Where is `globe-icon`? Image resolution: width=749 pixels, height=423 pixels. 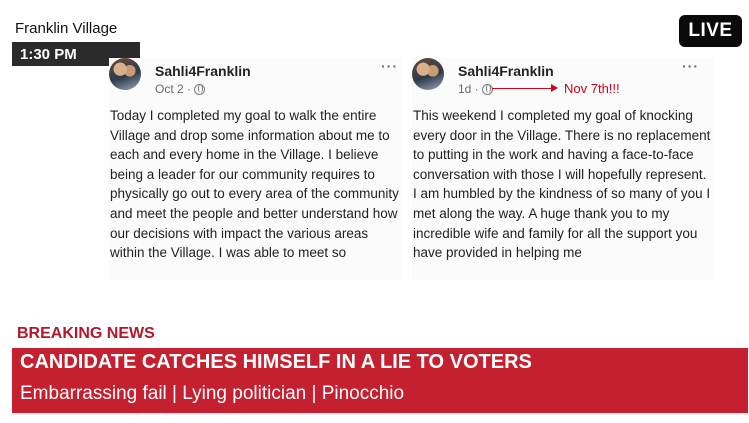
globe-icon is located at coordinates (200, 89).